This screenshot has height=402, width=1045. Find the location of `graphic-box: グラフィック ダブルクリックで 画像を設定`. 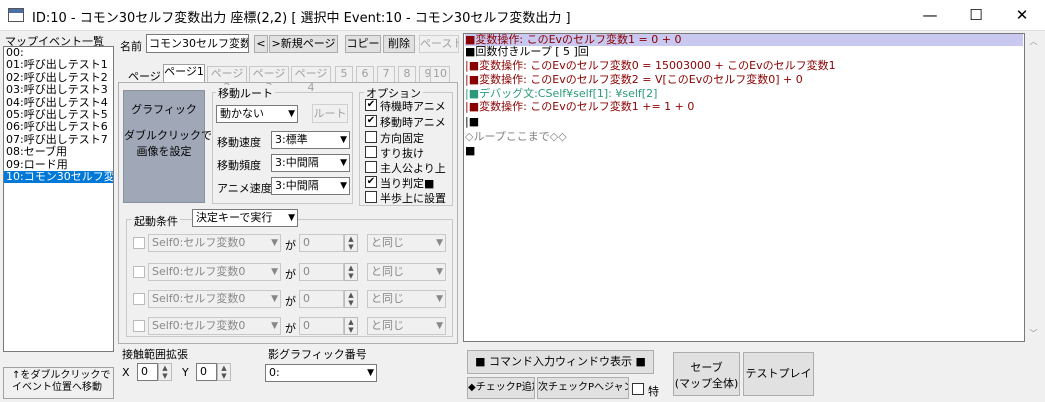

graphic-box: グラフィック ダブルクリックで 画像を設定 is located at coordinates (167, 146).